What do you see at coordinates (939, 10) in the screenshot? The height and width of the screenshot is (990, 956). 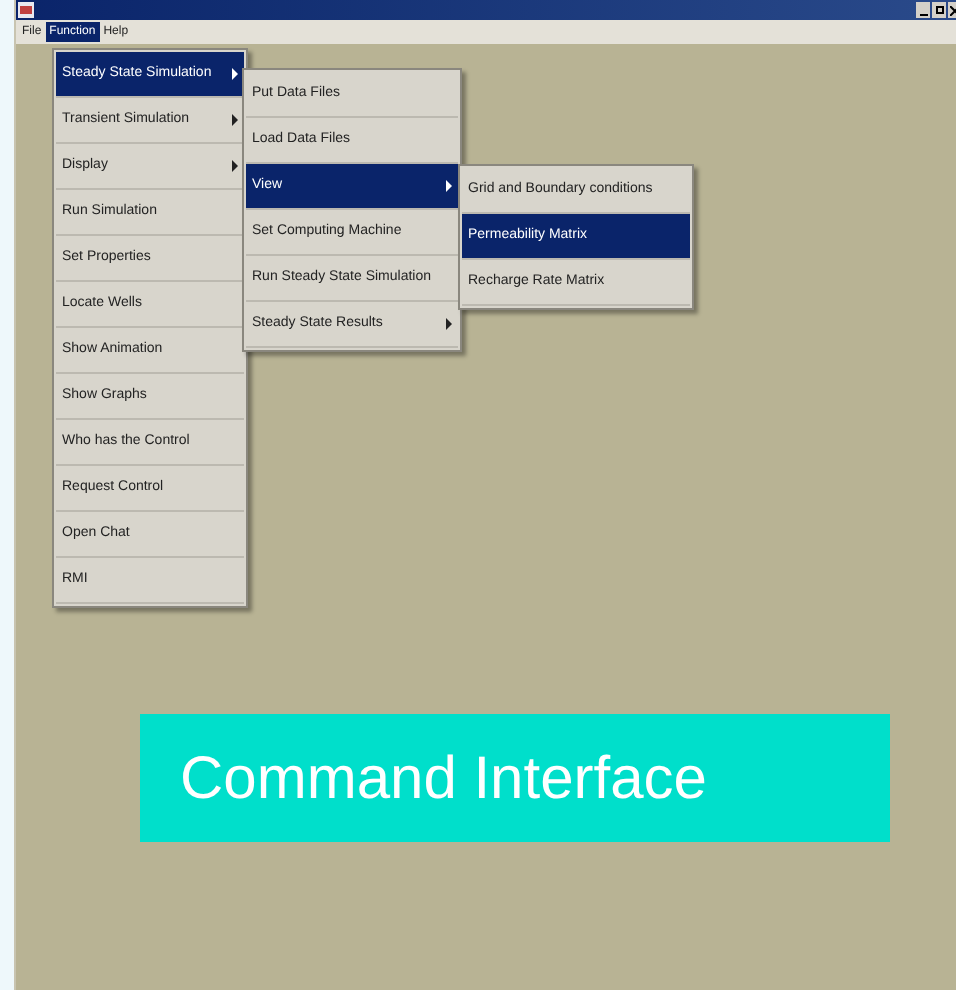 I see `maximize-button` at bounding box center [939, 10].